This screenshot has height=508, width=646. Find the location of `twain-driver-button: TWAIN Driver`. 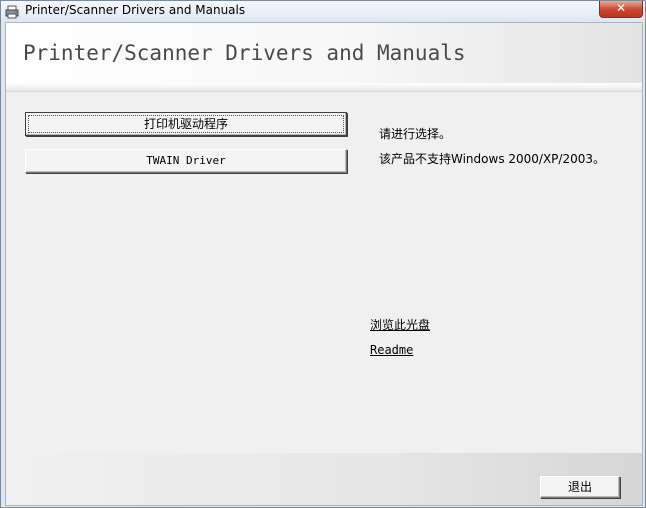

twain-driver-button: TWAIN Driver is located at coordinates (186, 161).